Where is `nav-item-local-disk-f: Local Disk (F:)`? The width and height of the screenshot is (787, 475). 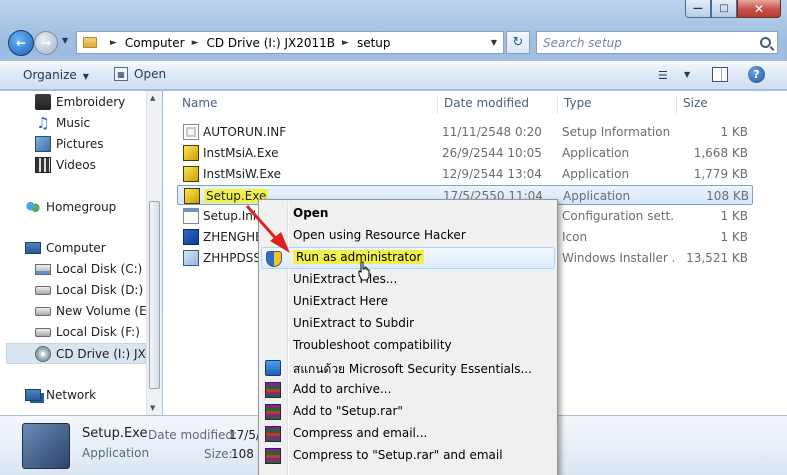
nav-item-local-disk-f: Local Disk (F:) is located at coordinates (87, 332).